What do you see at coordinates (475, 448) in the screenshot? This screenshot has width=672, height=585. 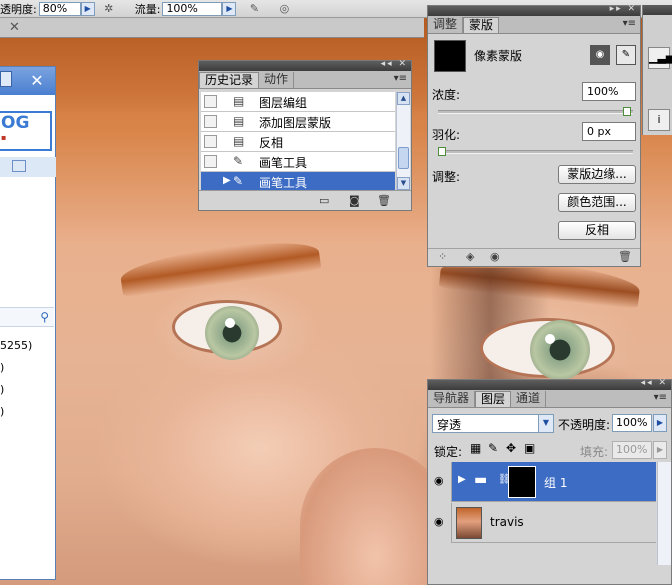 I see `lock-transparent-icon: ▦` at bounding box center [475, 448].